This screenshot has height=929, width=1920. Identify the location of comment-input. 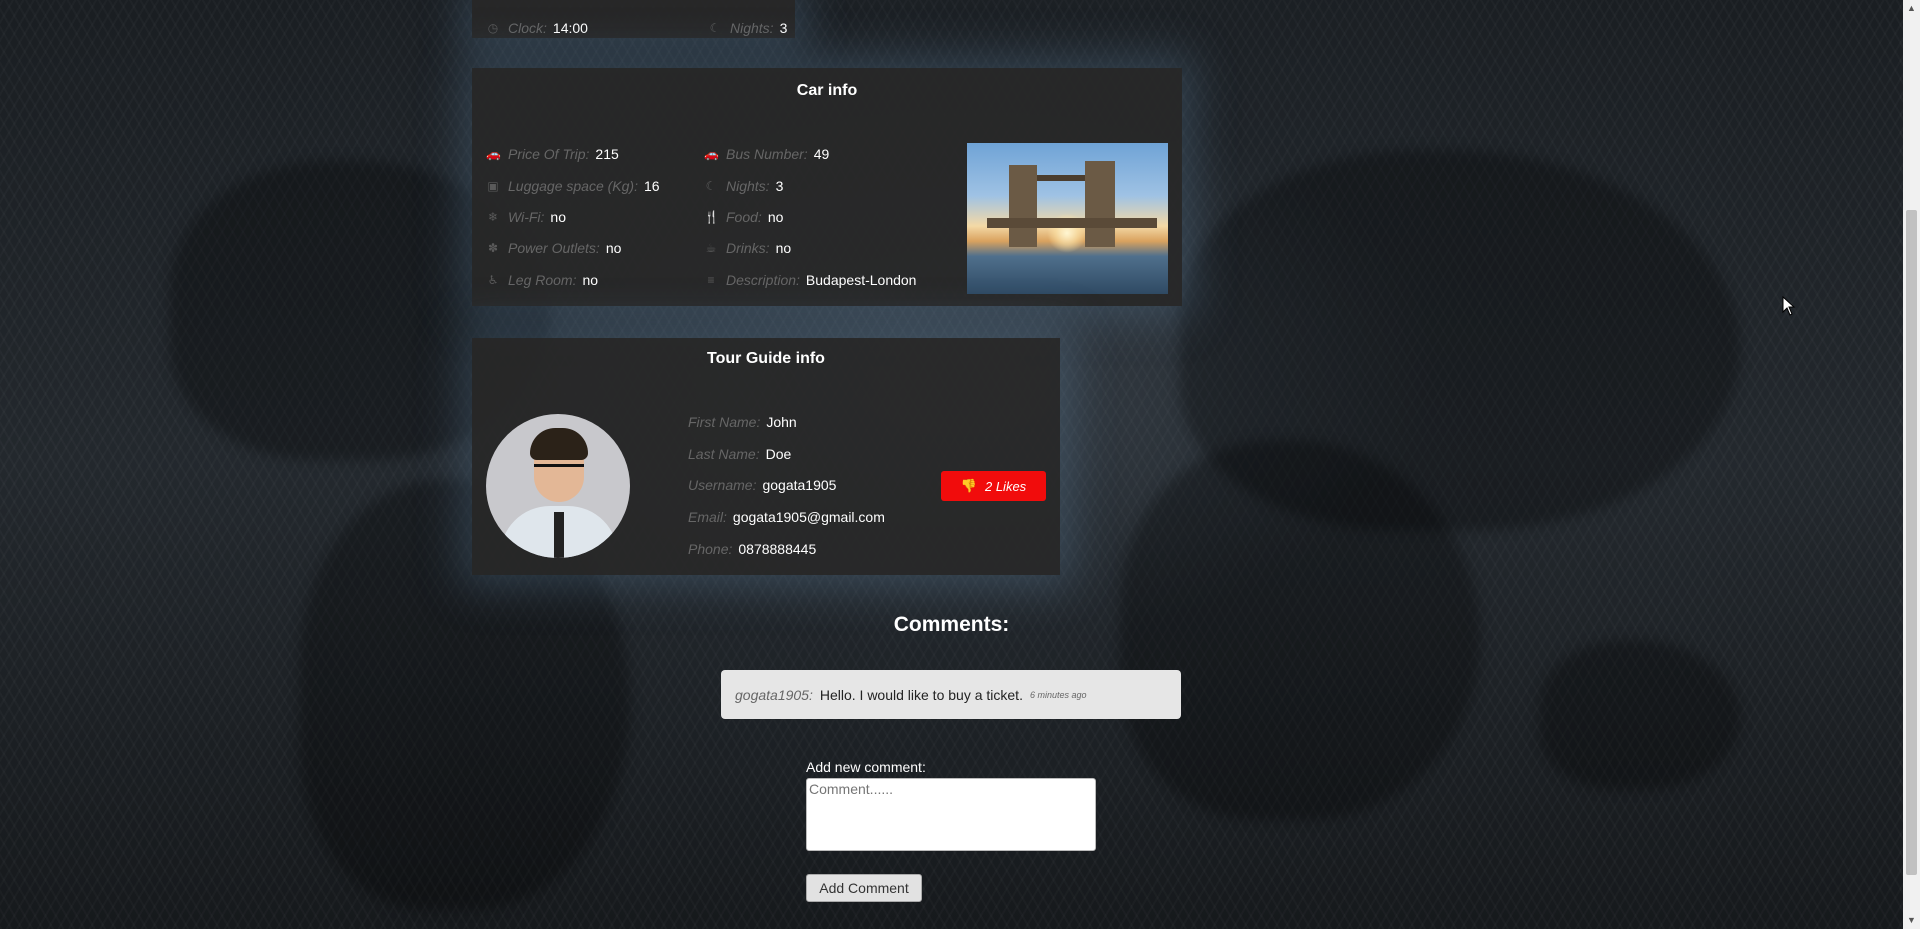
(951, 814).